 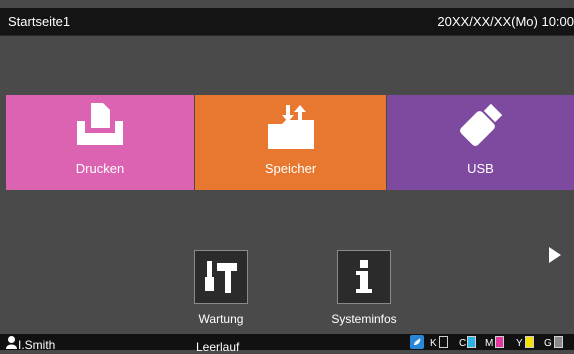 What do you see at coordinates (555, 255) in the screenshot?
I see `next-page-arrow` at bounding box center [555, 255].